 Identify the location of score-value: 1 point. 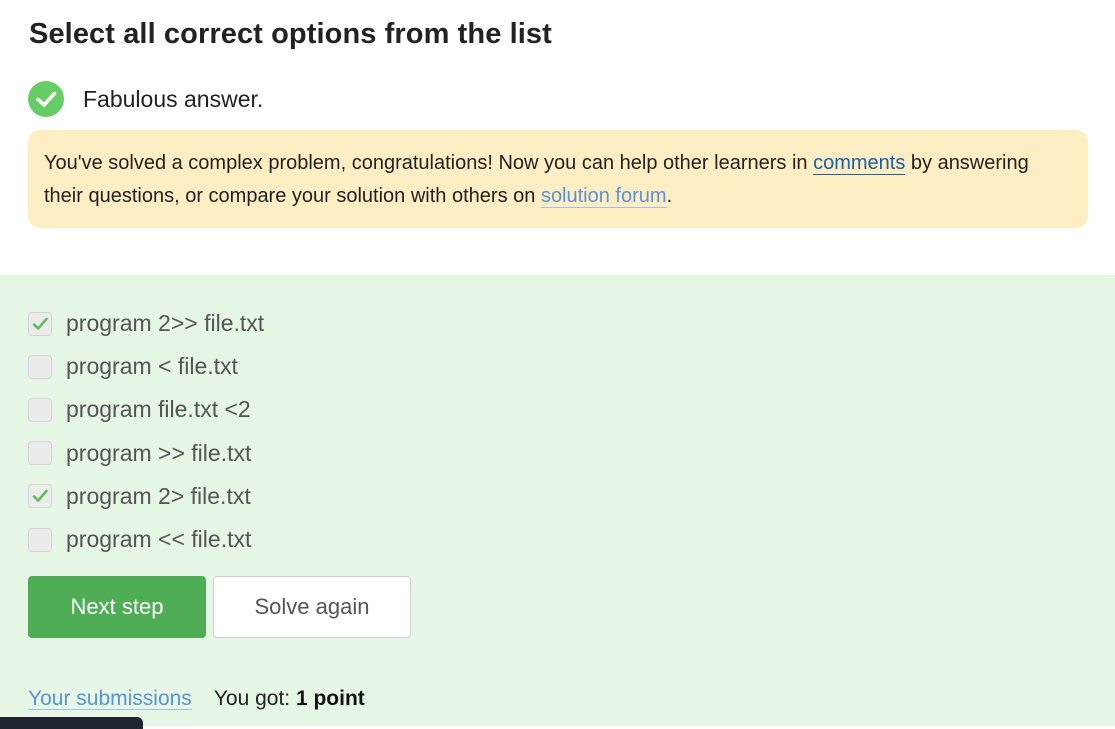
(330, 698).